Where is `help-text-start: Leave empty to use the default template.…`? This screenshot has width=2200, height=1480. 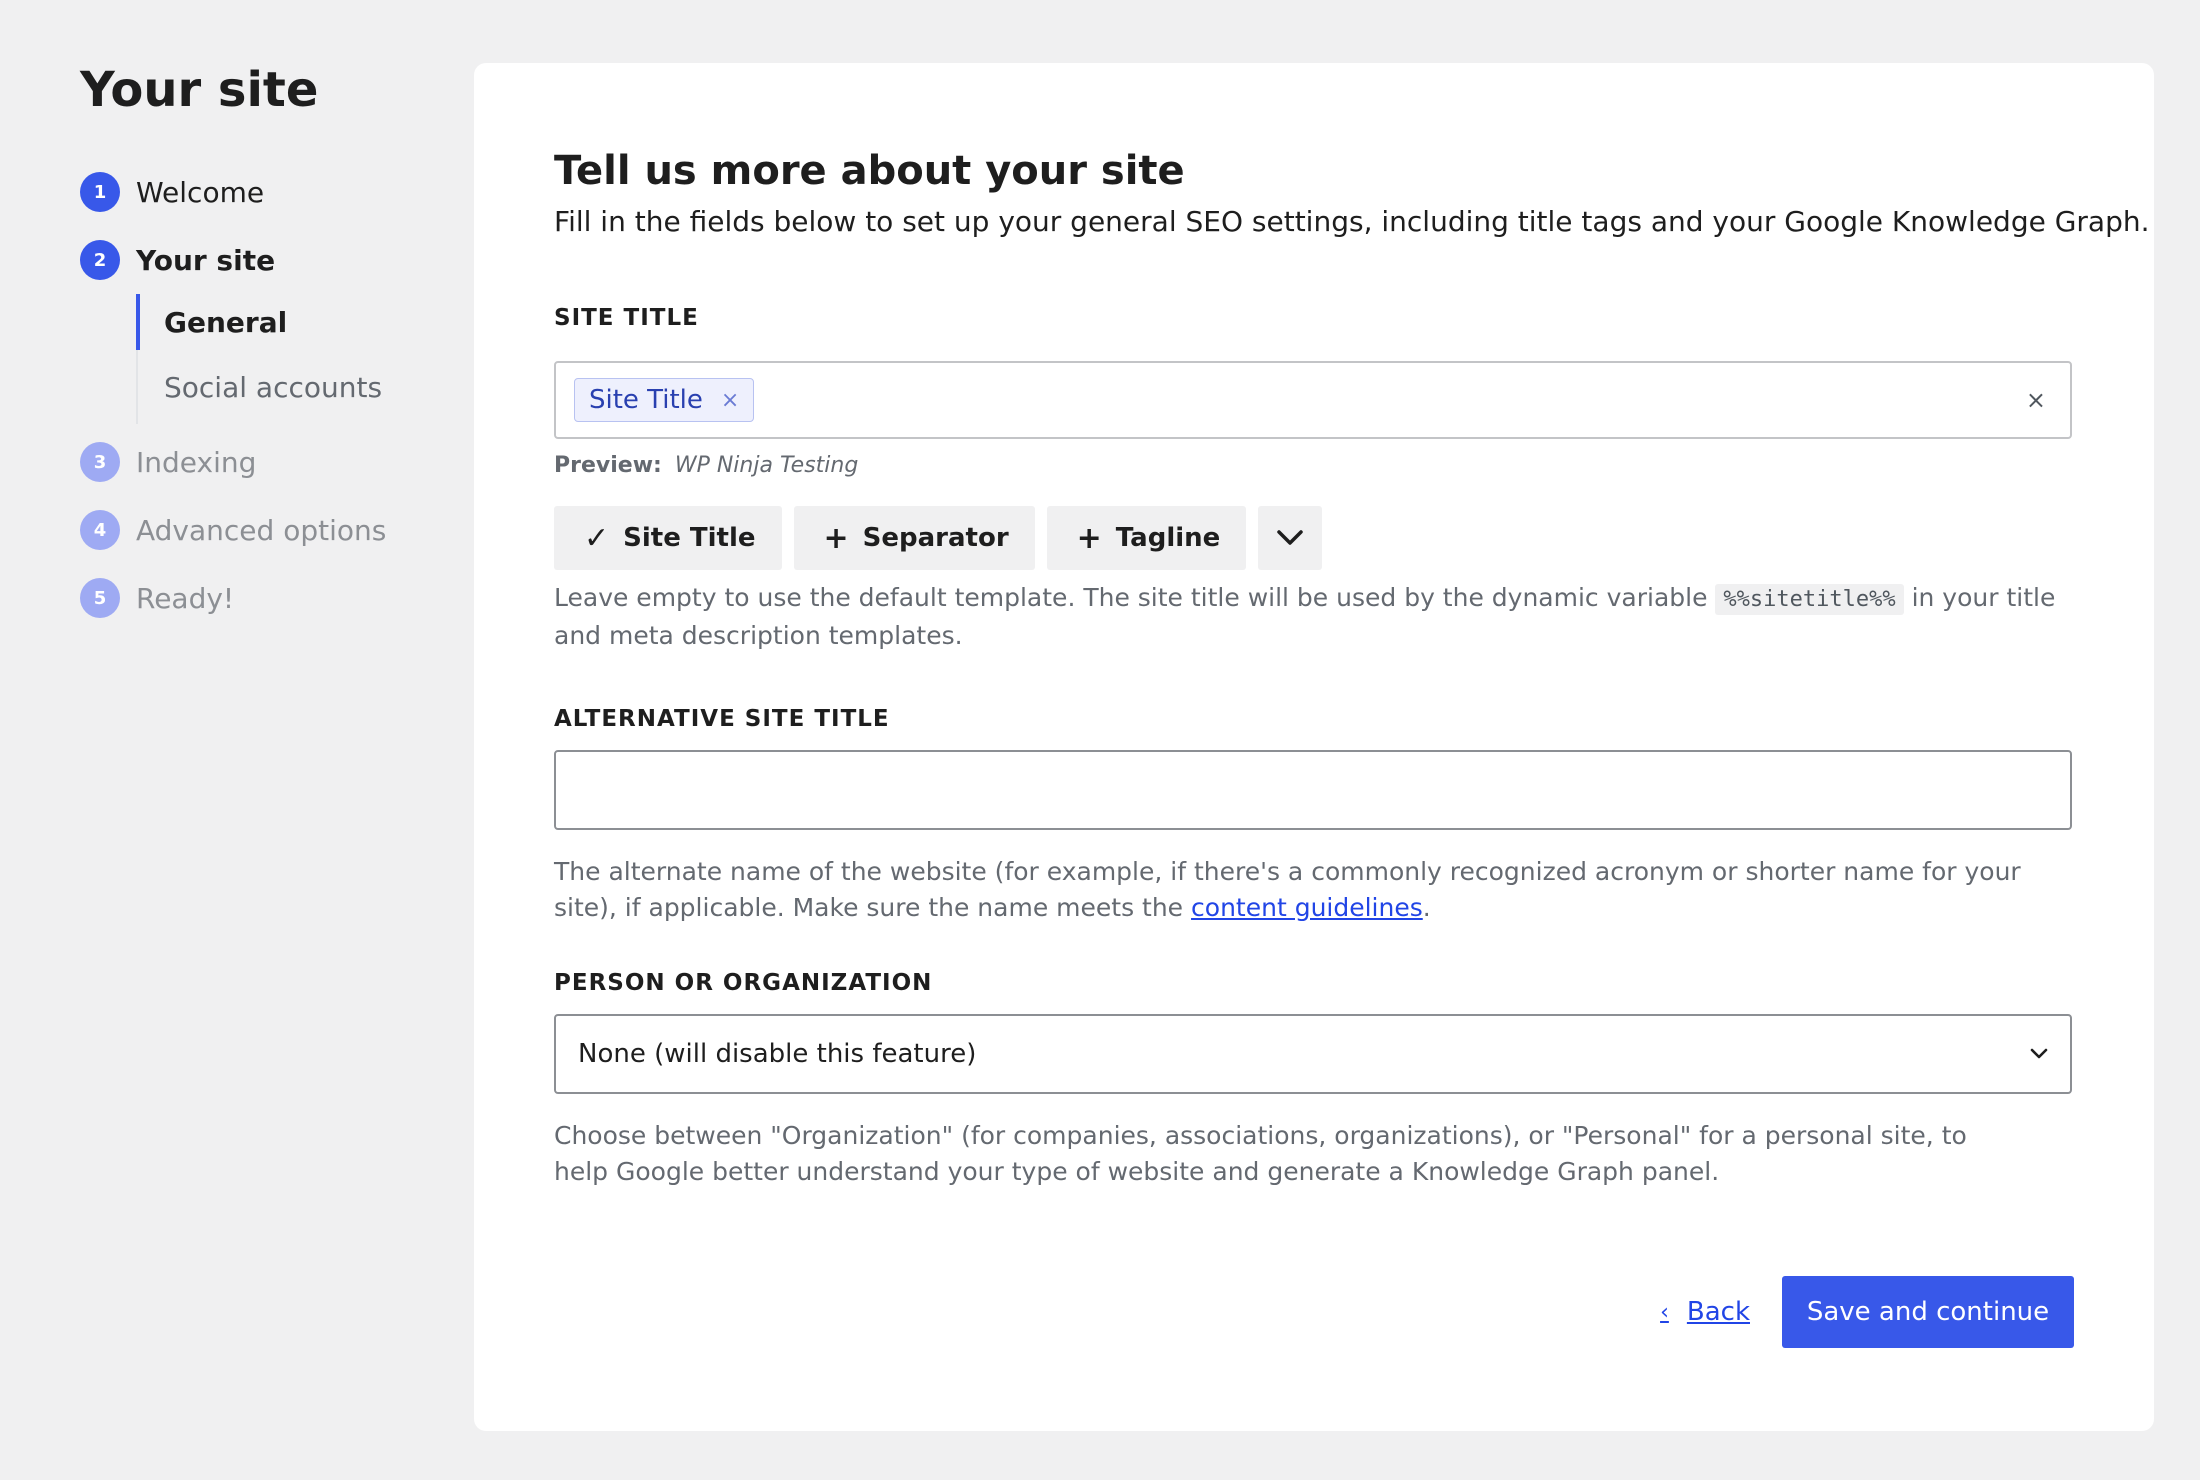 help-text-start: Leave empty to use the default template.… is located at coordinates (1131, 597).